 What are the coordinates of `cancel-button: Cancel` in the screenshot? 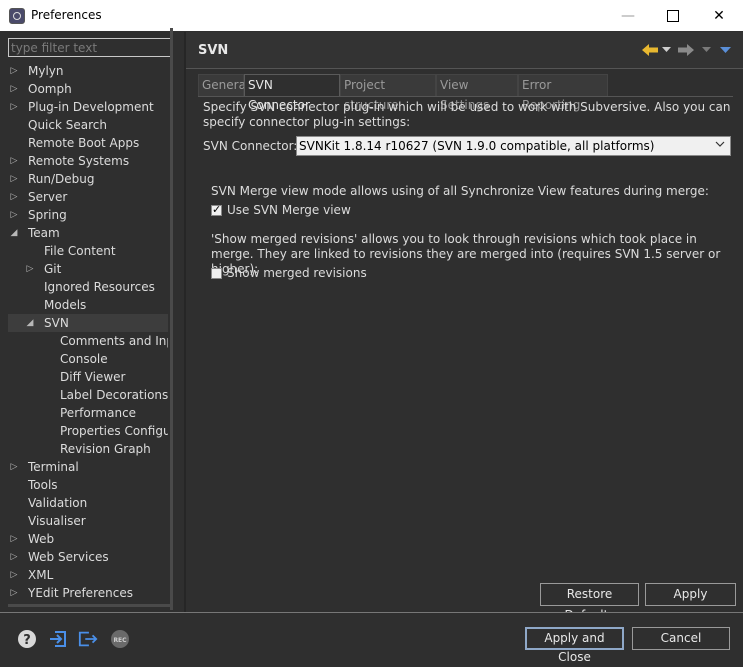 It's located at (681, 638).